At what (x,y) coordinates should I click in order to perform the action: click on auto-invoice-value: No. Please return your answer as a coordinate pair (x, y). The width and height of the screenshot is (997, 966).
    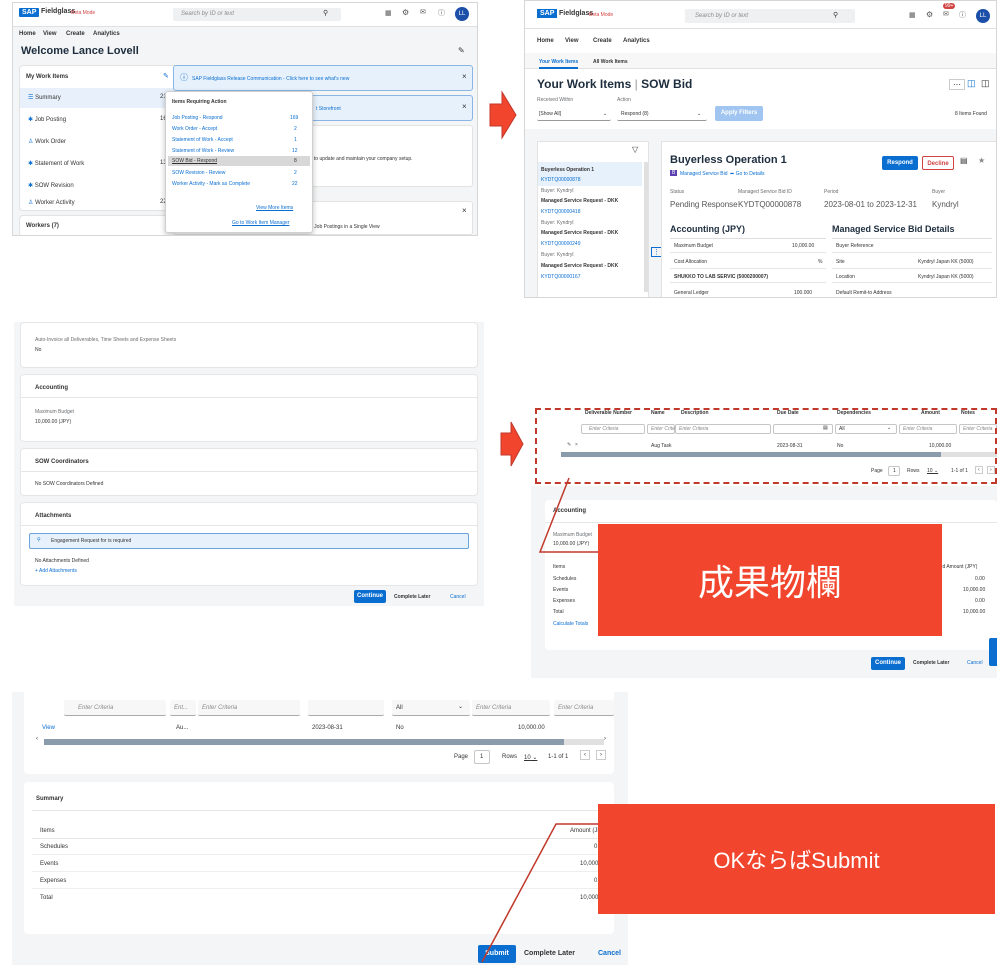
    Looking at the image, I should click on (38, 350).